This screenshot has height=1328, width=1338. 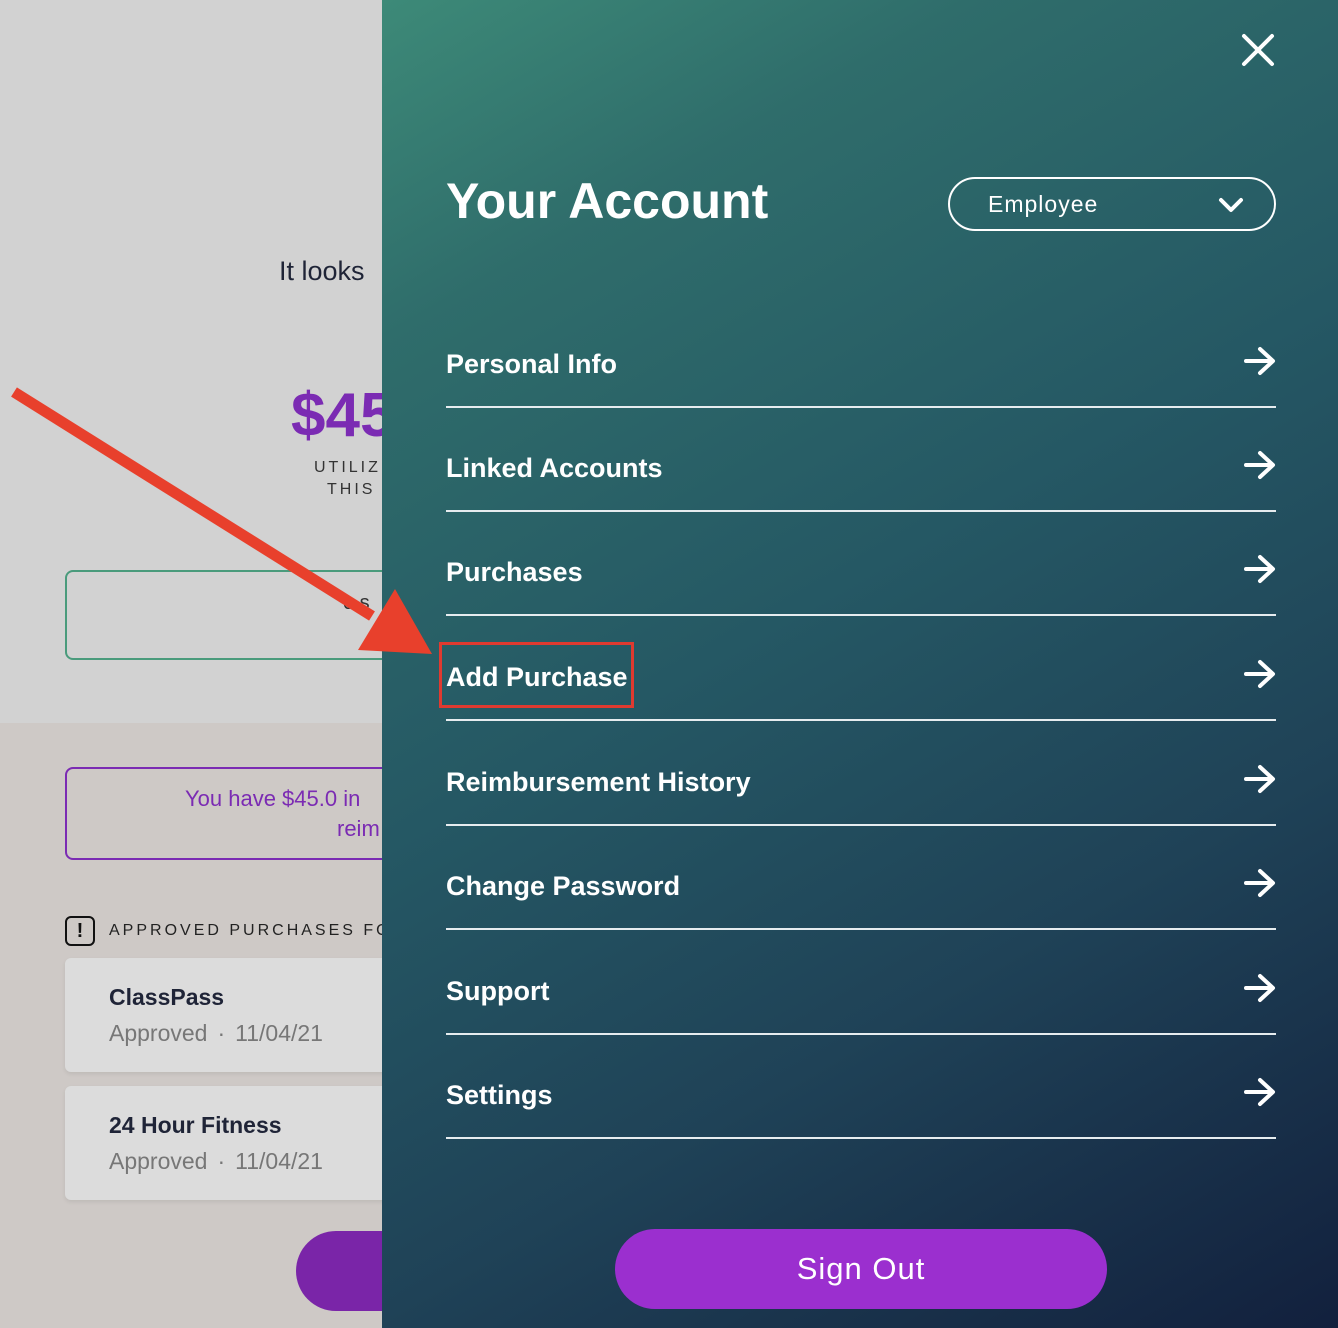 I want to click on purchase-name: ClassPass, so click(x=167, y=997).